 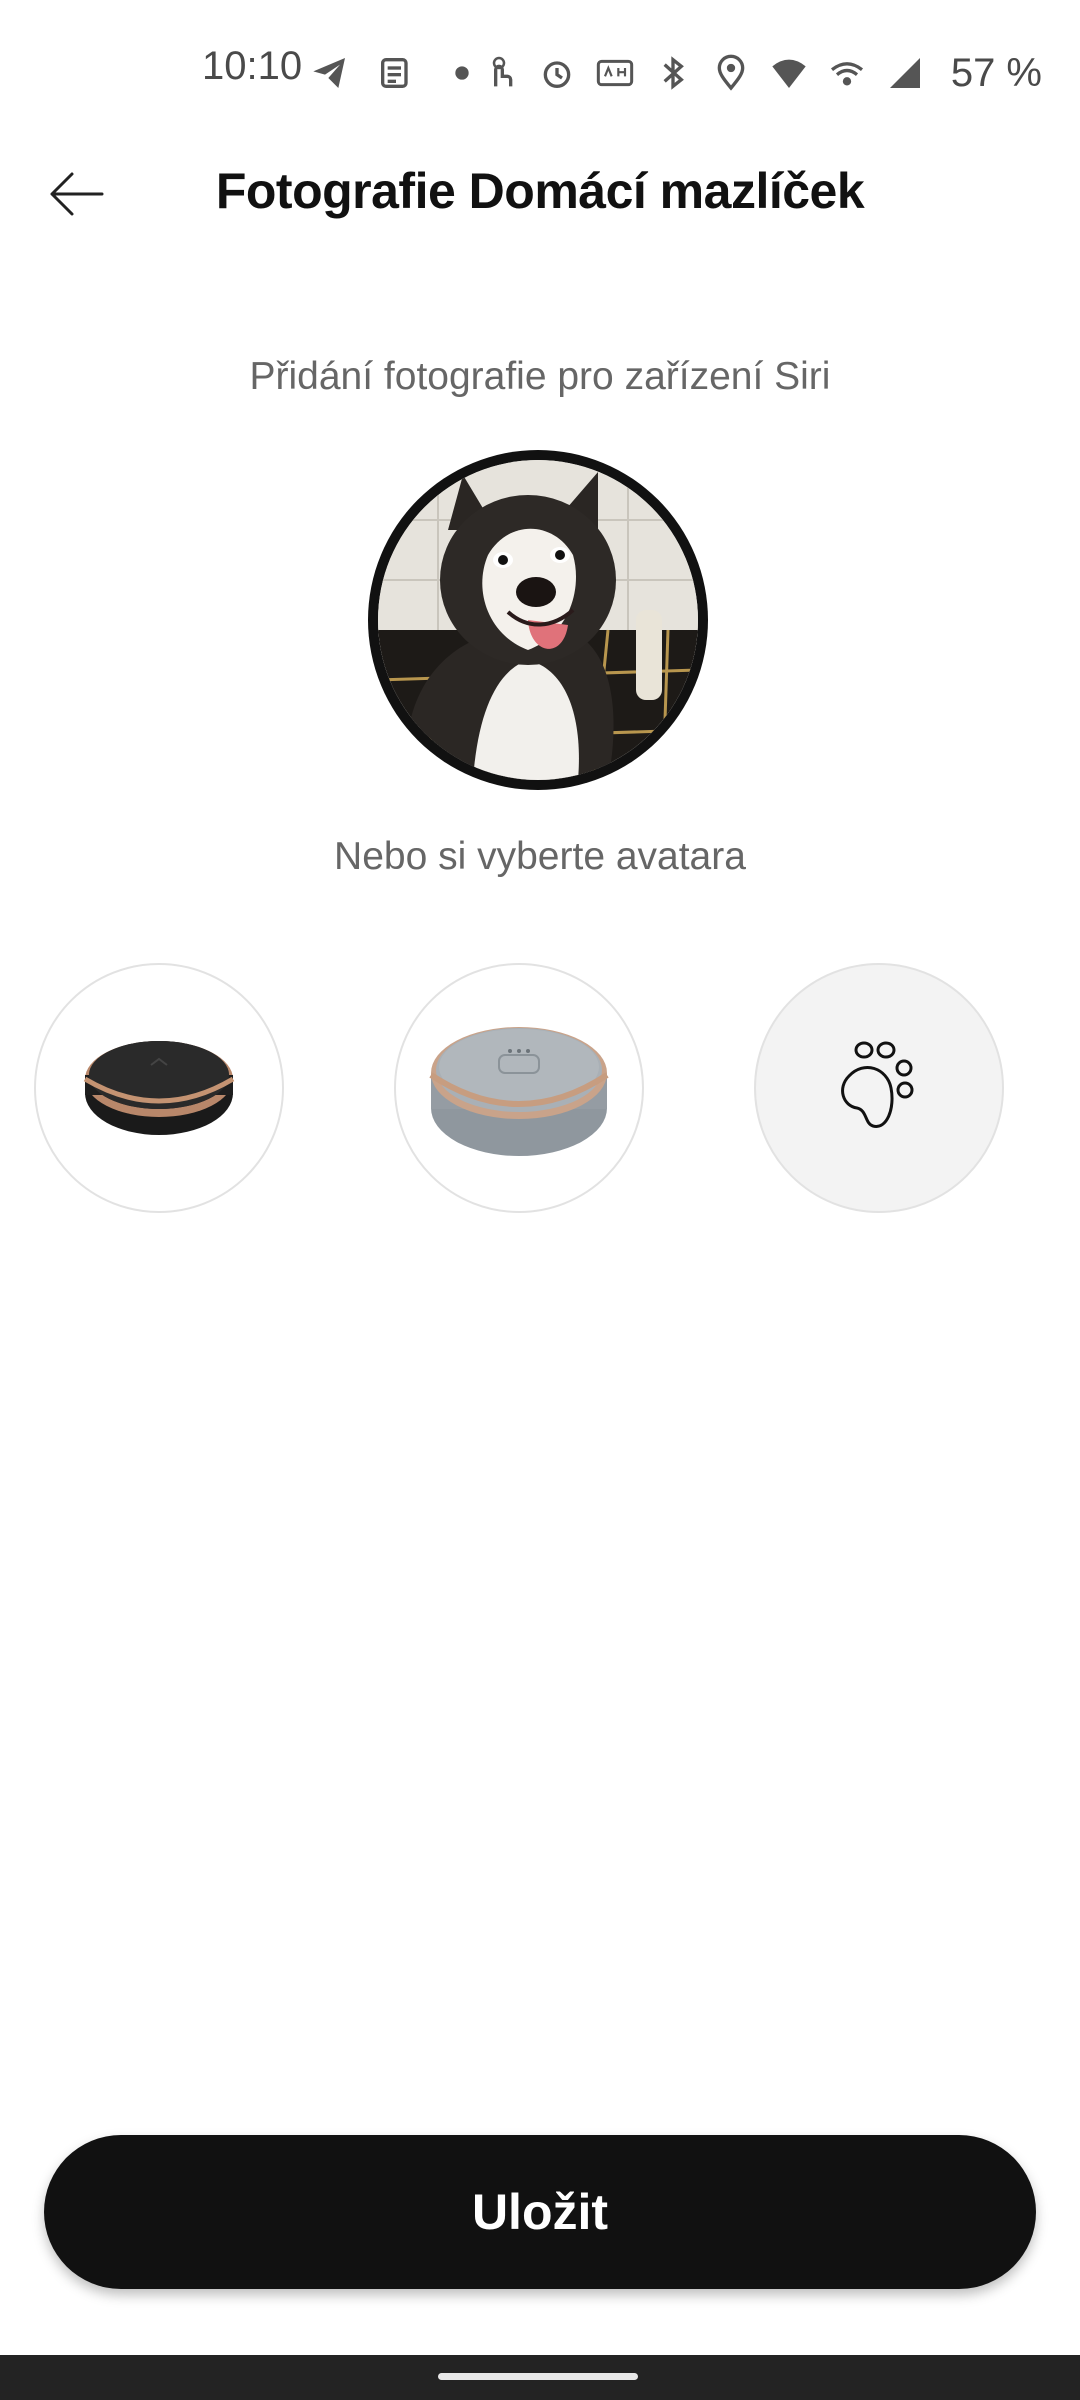 I want to click on navigation-bar, so click(x=540, y=2377).